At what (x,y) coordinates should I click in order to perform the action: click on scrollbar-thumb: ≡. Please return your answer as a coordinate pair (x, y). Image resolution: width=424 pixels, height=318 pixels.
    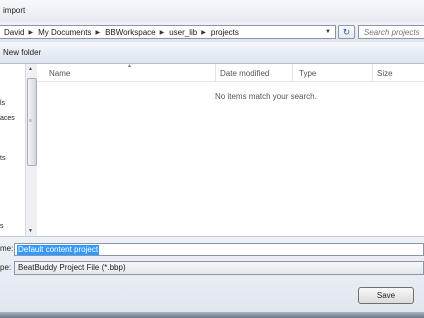
    Looking at the image, I should click on (32, 122).